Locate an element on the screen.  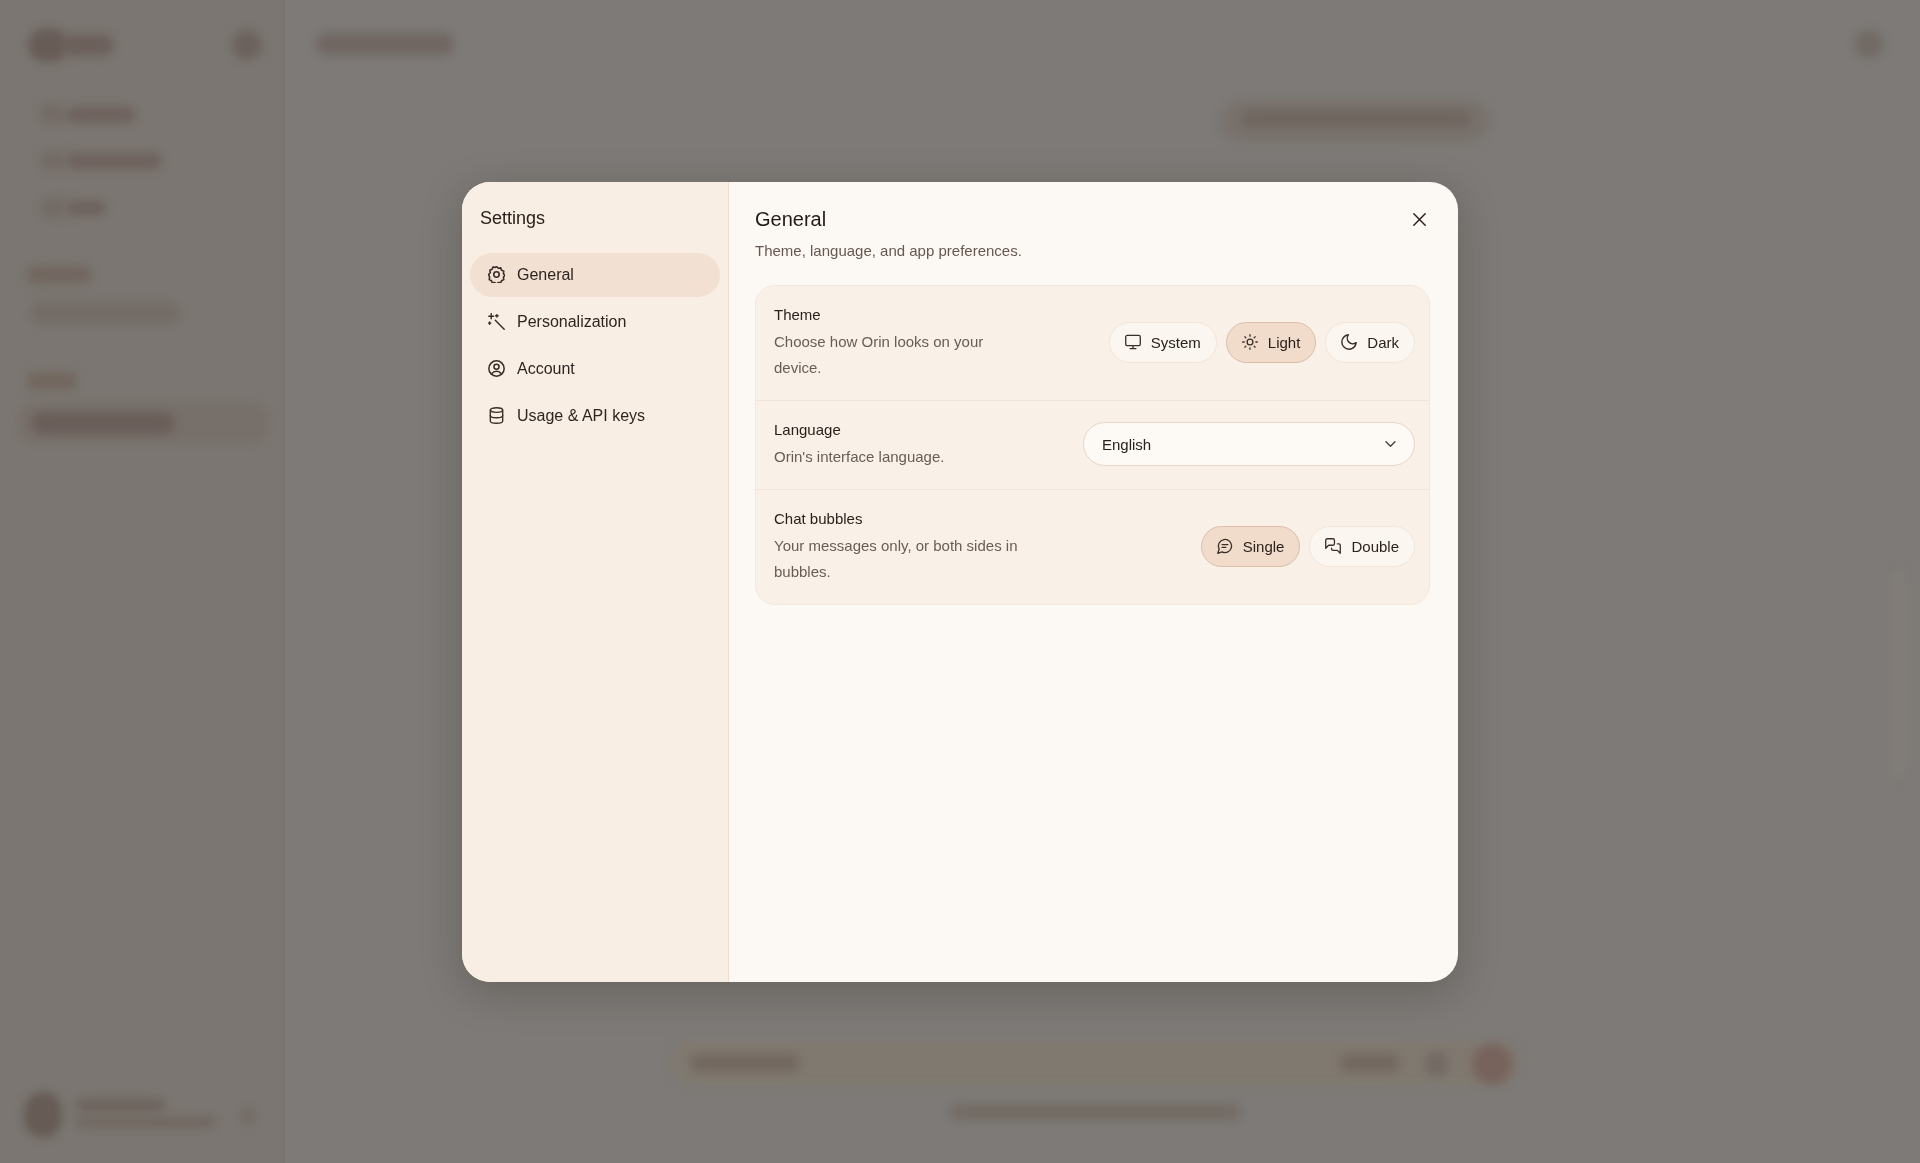
nav-item: General is located at coordinates (595, 274).